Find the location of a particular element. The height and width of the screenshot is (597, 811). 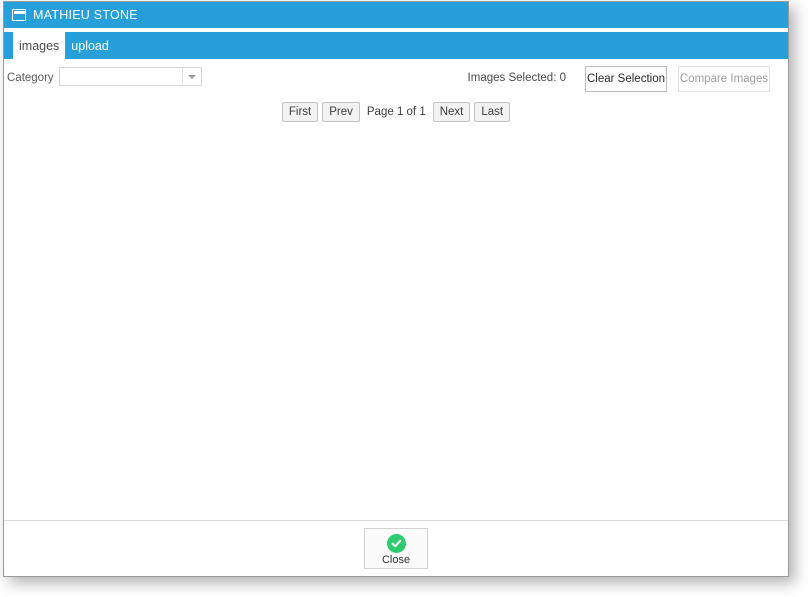

compare-images-label: Compare Images is located at coordinates (724, 79).